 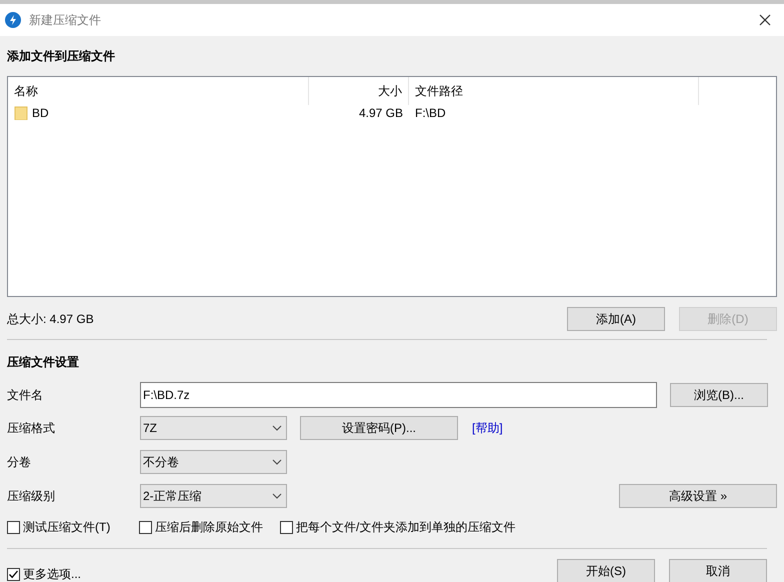 I want to click on filename-field: F:\BD.7z, so click(x=398, y=395).